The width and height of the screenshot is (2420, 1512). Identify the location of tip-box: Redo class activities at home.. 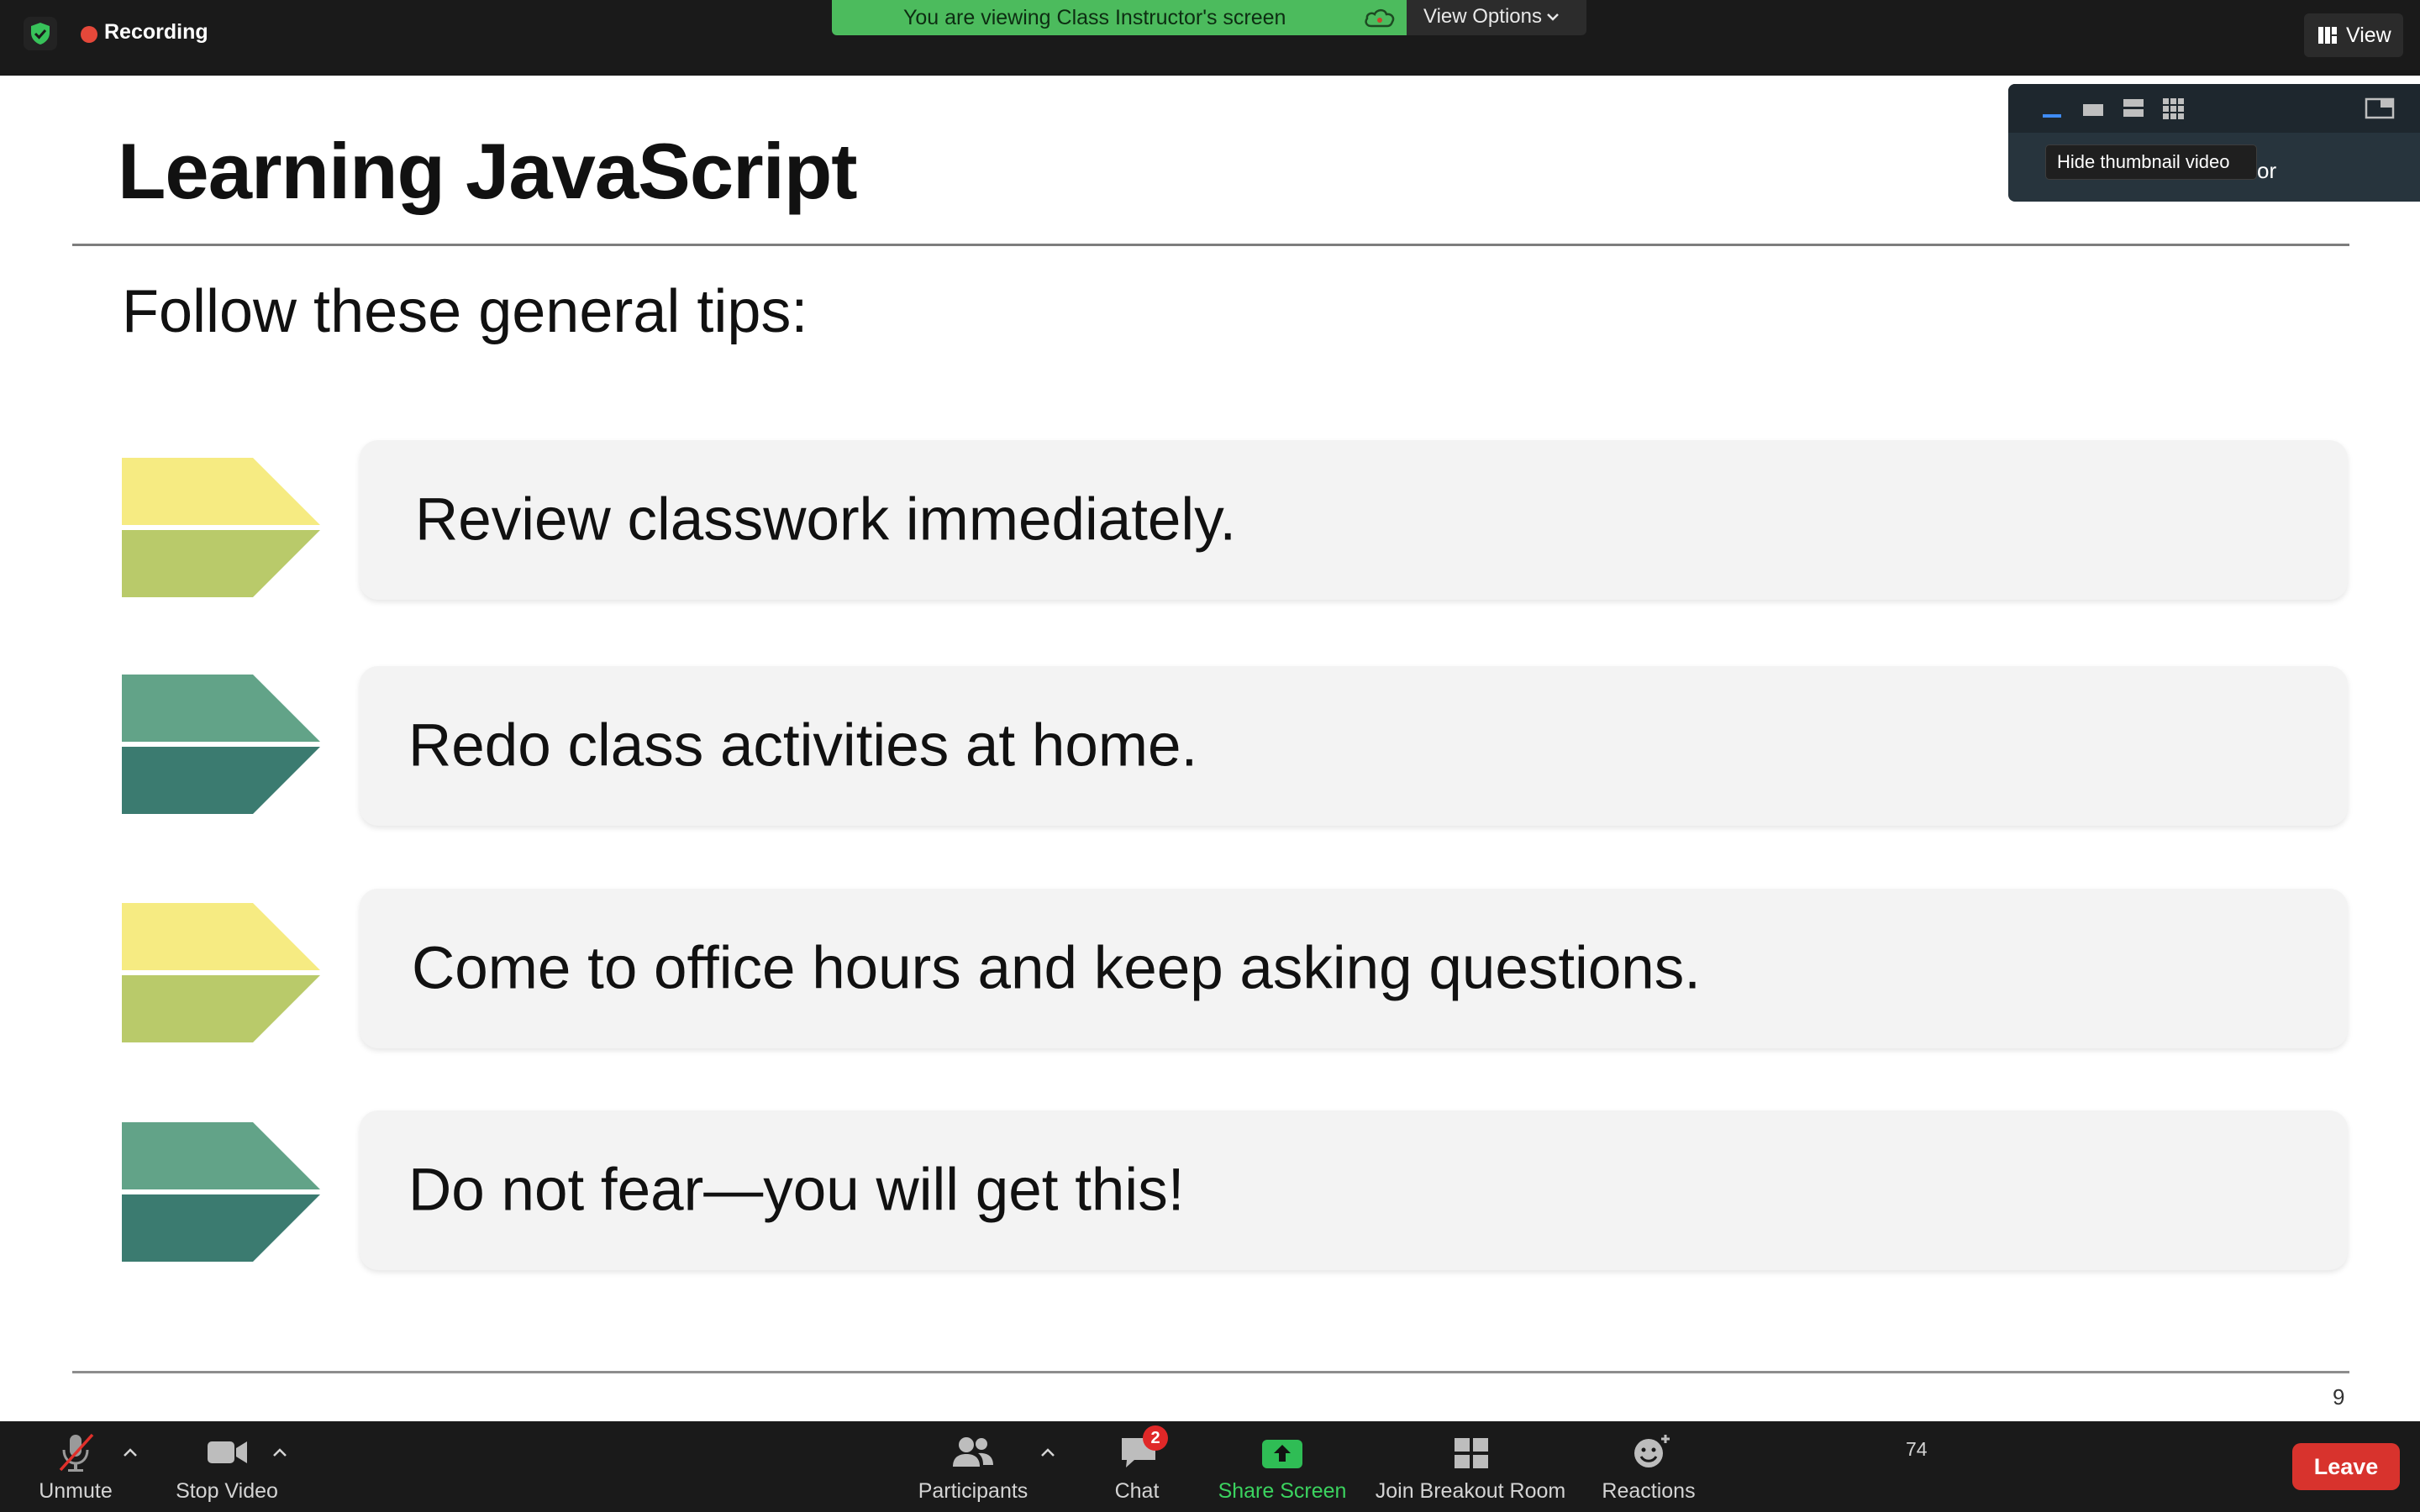
(1354, 746).